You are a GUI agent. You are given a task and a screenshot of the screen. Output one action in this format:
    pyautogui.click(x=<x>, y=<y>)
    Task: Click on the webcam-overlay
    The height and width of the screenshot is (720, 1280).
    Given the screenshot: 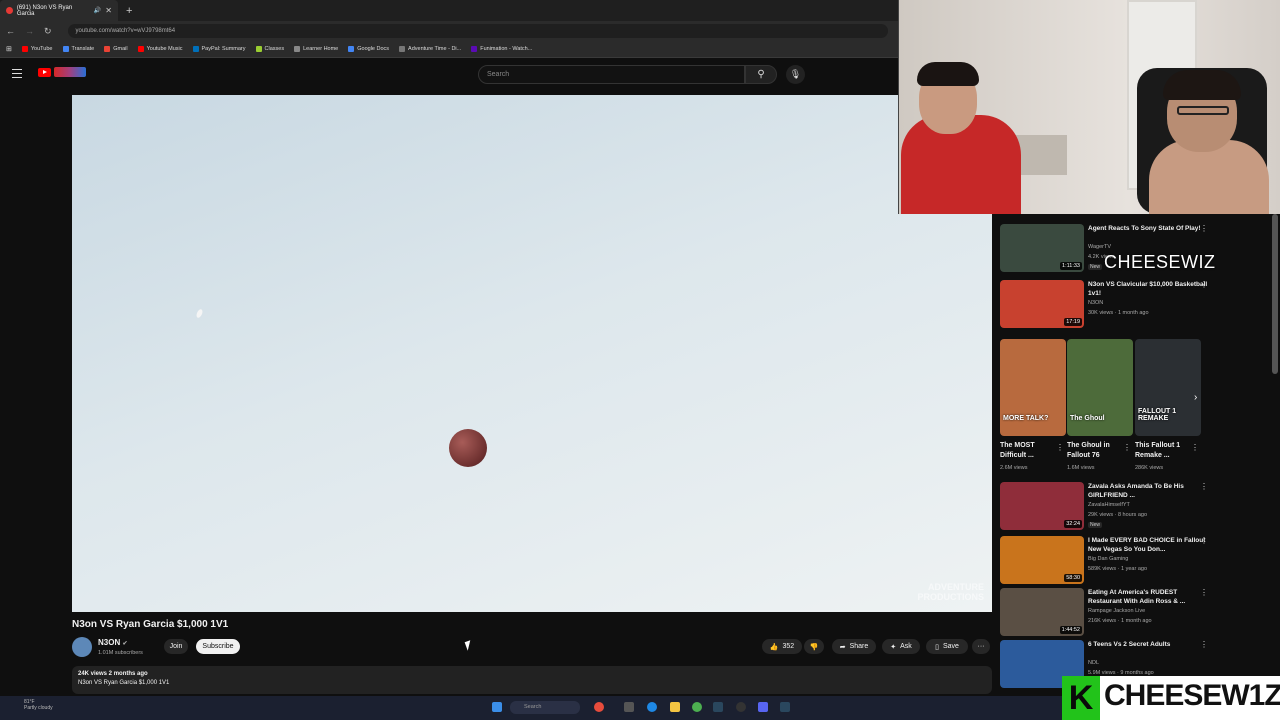 What is the action you would take?
    pyautogui.click(x=1089, y=107)
    